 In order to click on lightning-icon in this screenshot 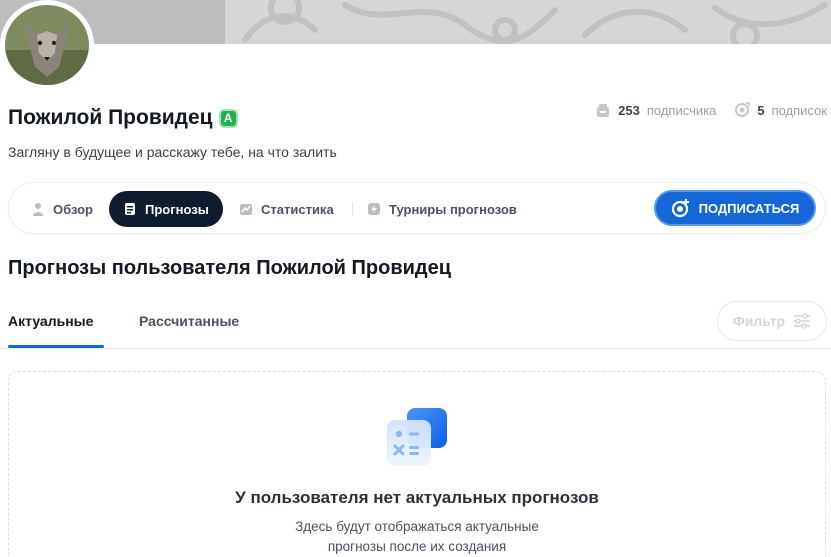, I will do `click(374, 209)`.